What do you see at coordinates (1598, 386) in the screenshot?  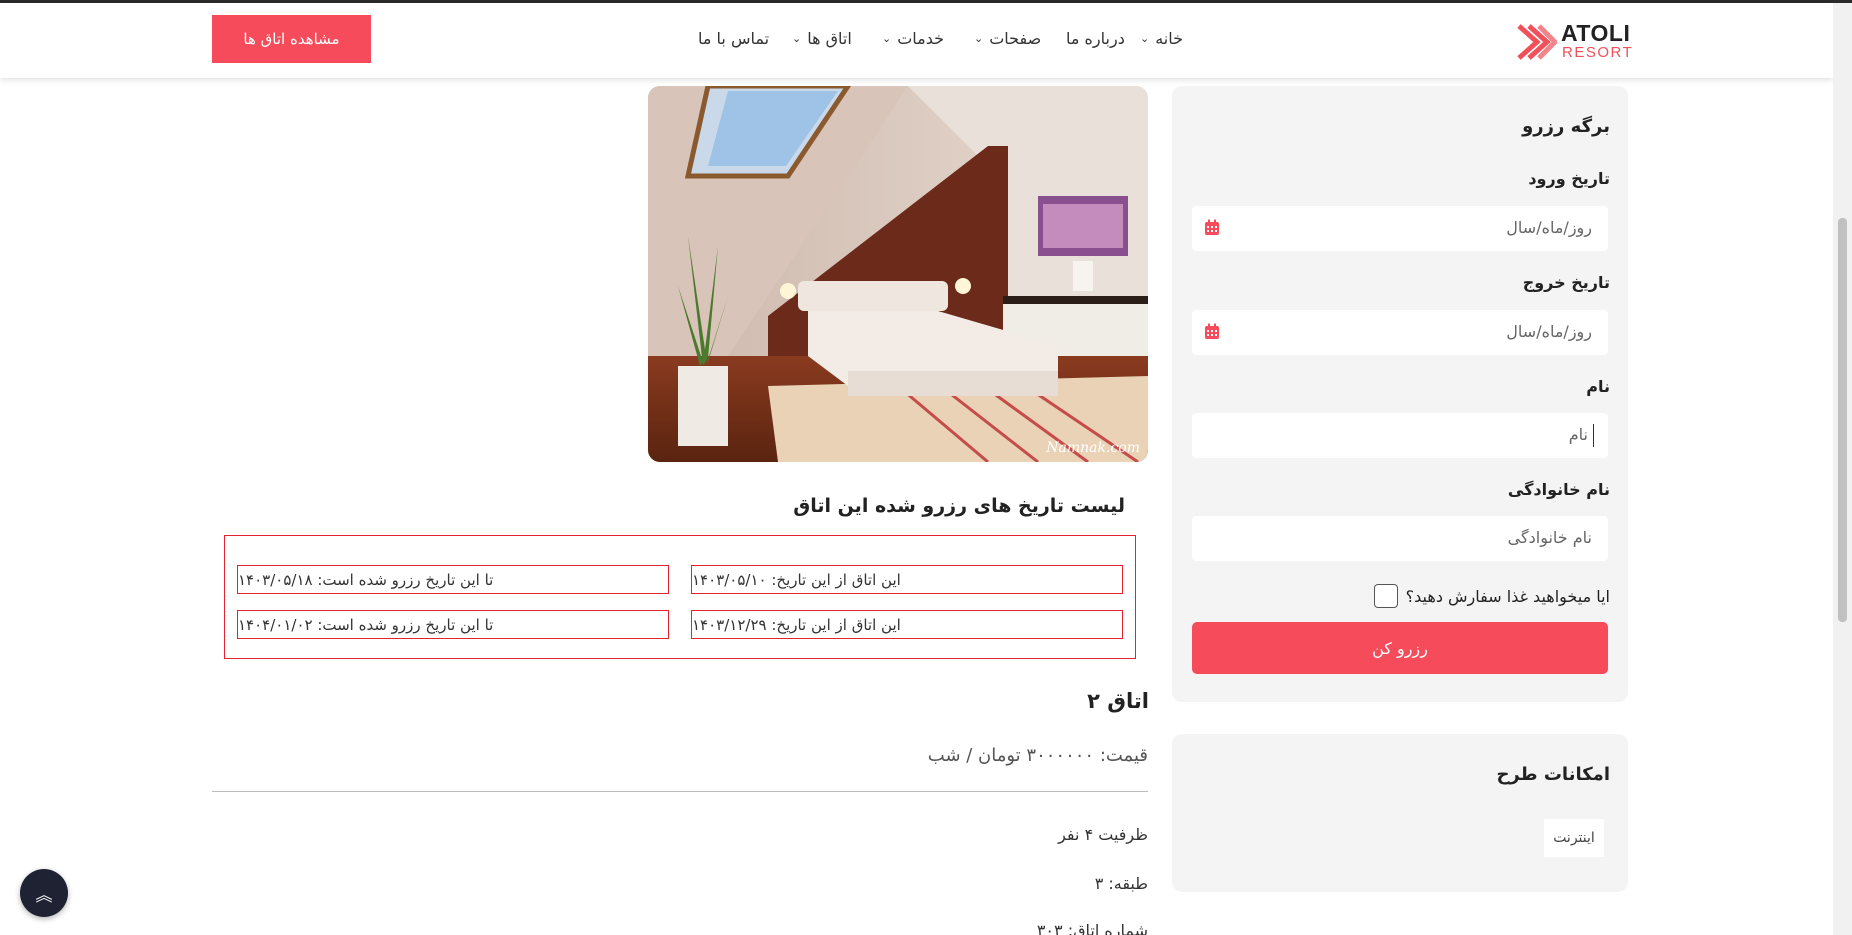 I see `name-label: نام` at bounding box center [1598, 386].